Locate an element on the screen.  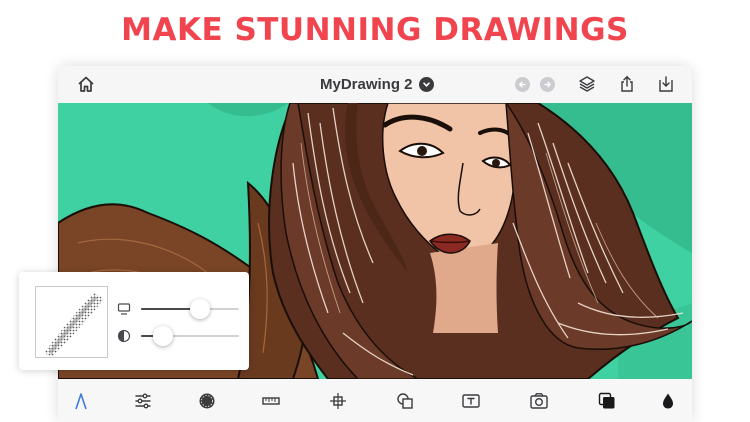
chevron-down-icon is located at coordinates (426, 84).